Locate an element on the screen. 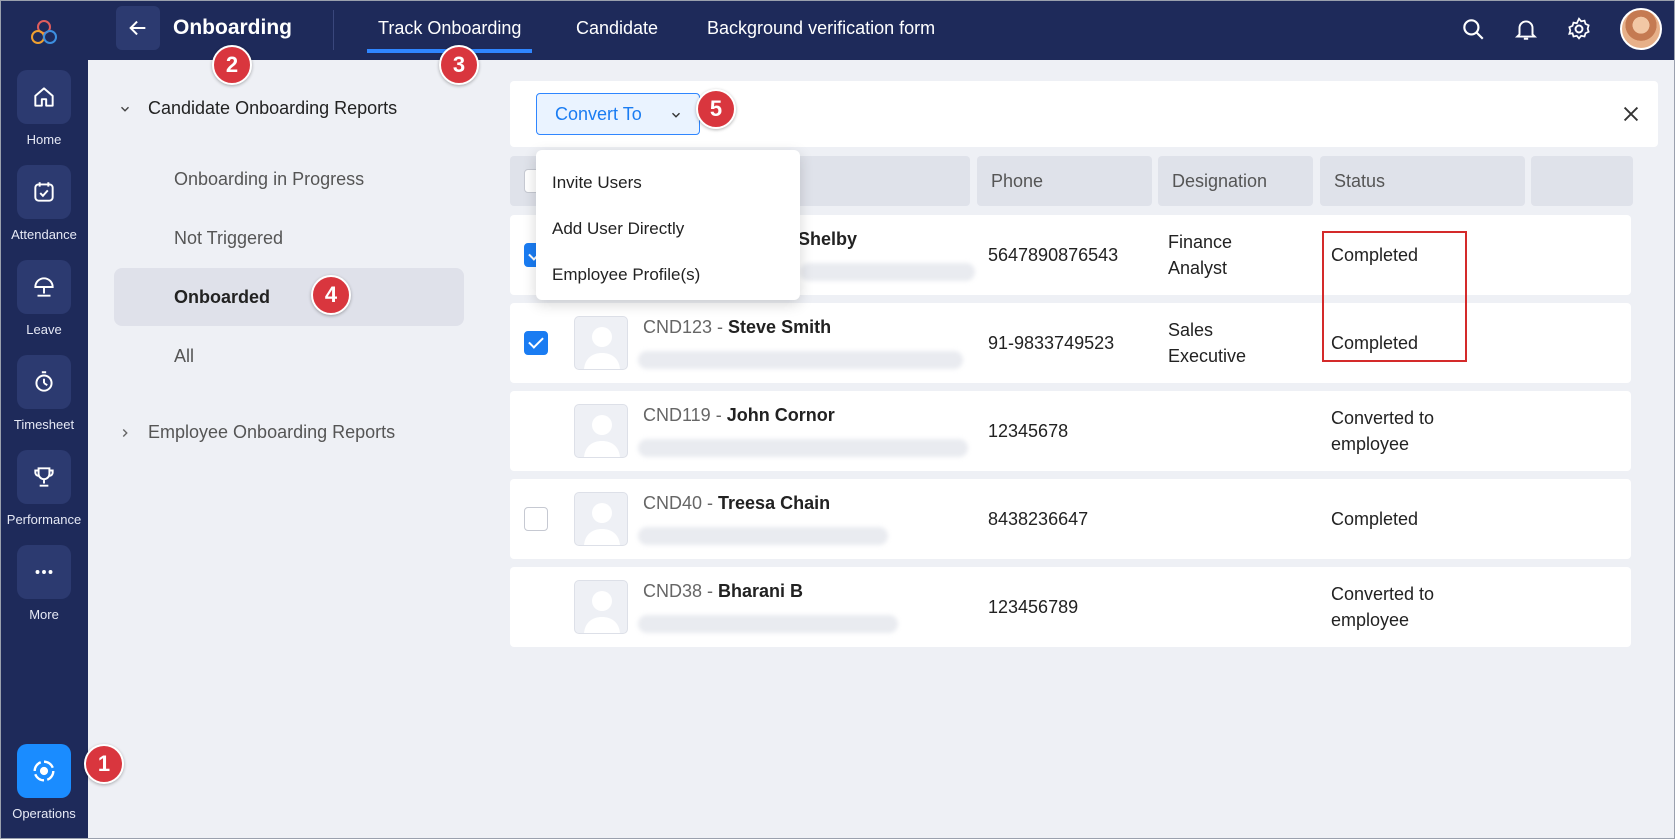 Image resolution: width=1675 pixels, height=839 pixels. report-not-triggered: Not Triggered is located at coordinates (289, 238).